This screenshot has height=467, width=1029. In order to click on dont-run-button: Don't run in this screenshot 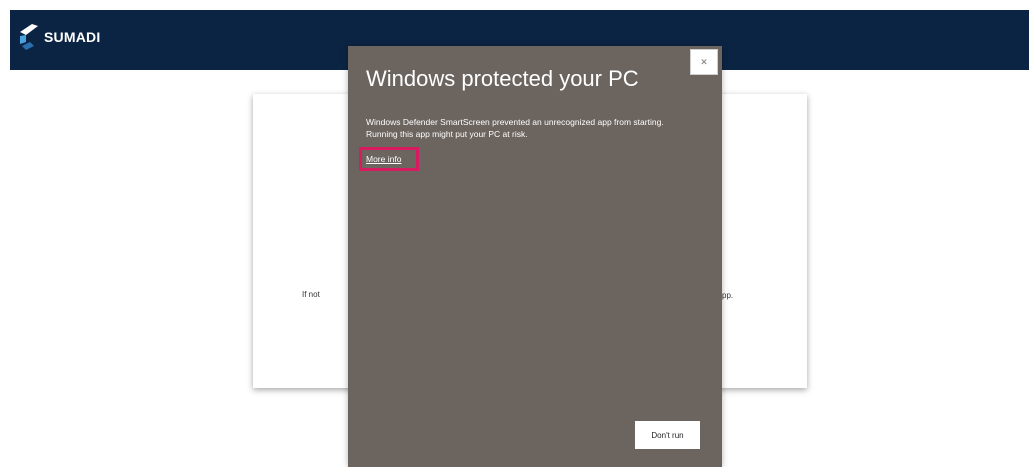, I will do `click(667, 435)`.